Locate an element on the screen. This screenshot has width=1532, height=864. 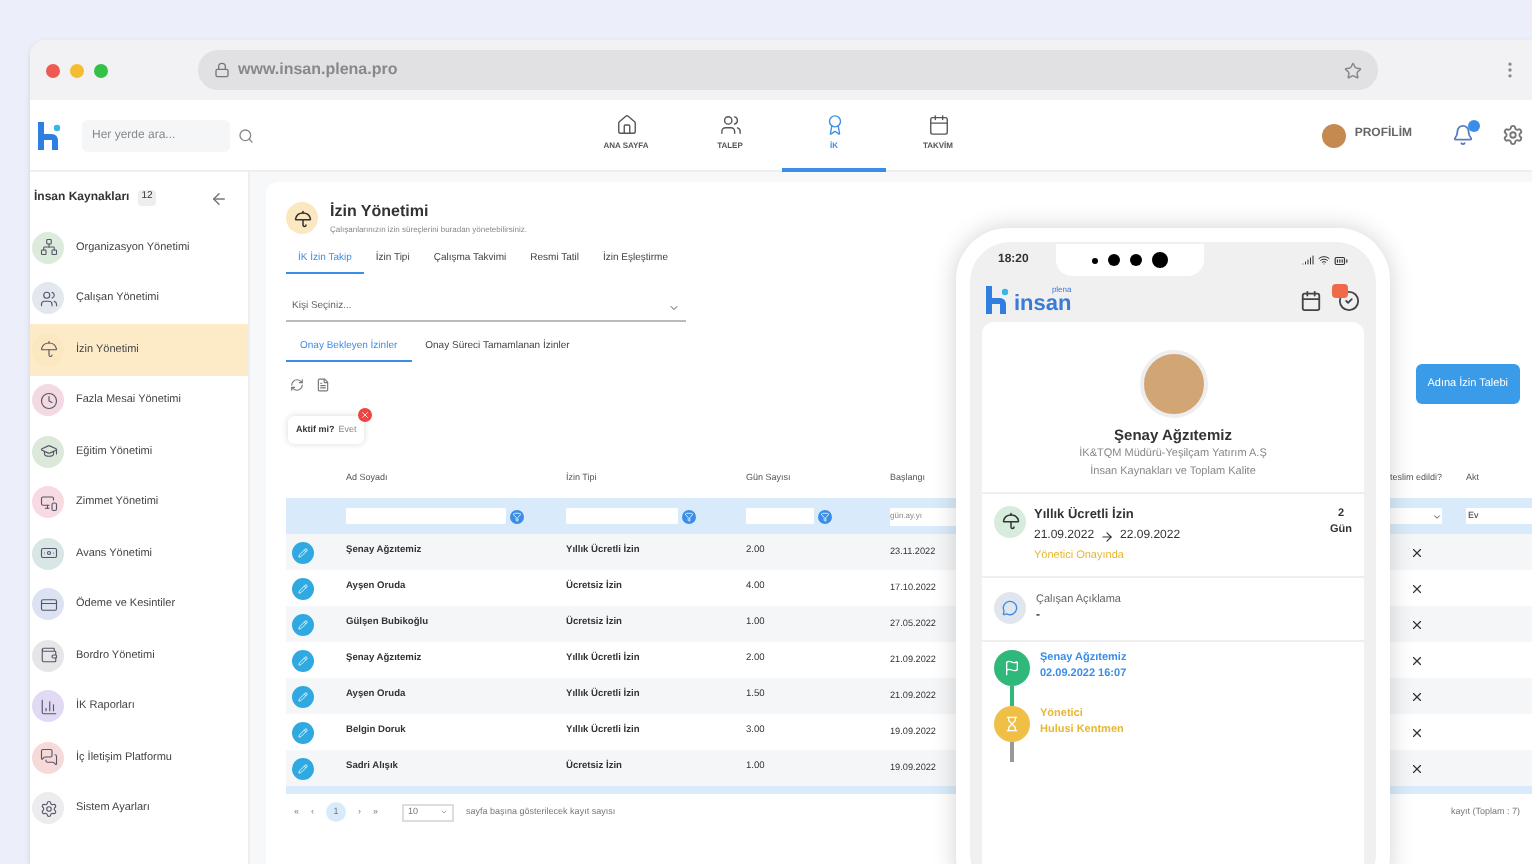
approval-check-icon is located at coordinates (1349, 300).